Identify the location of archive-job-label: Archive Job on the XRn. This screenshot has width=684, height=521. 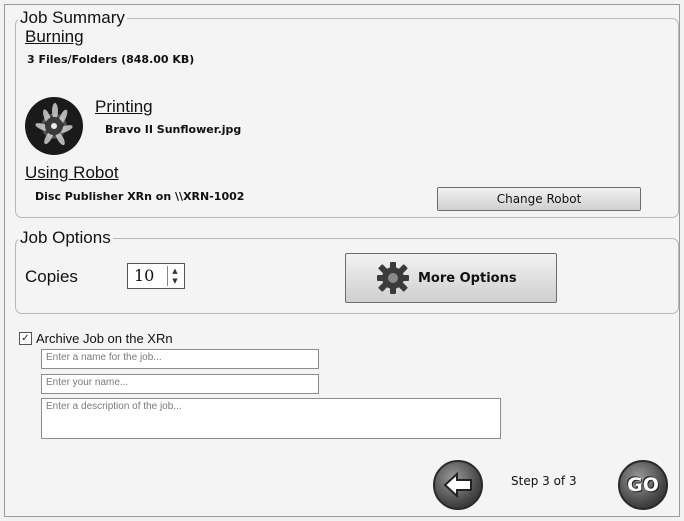
(104, 338).